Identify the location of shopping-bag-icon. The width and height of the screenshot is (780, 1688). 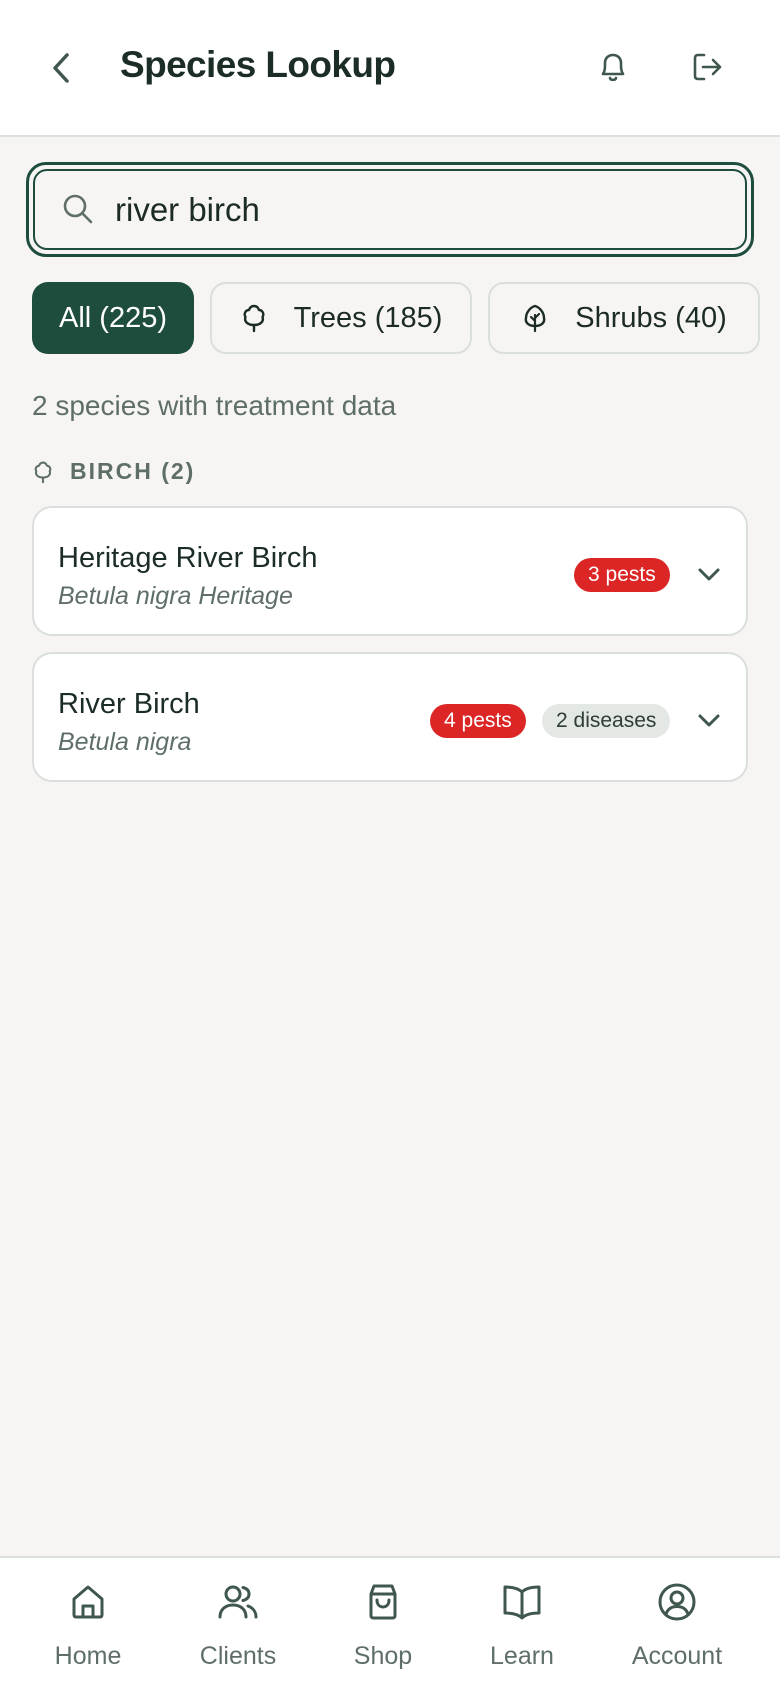
(383, 1602).